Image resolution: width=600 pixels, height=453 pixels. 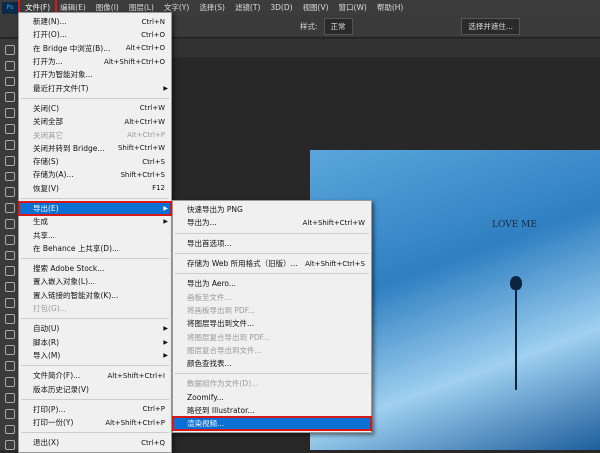 What do you see at coordinates (95, 174) in the screenshot?
I see `menu-item: 存储为(A)... Shift+Ctrl+S` at bounding box center [95, 174].